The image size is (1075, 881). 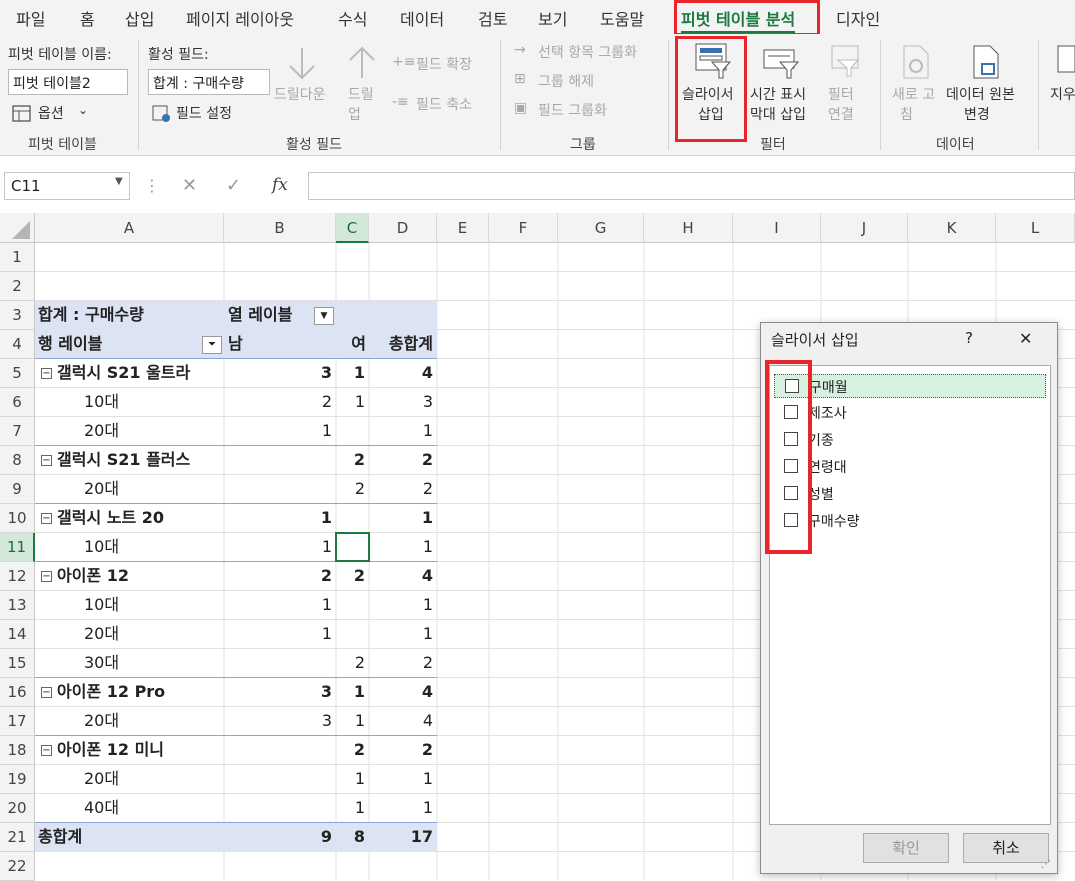 I want to click on pivot-row-label: 갤럭시 노트 20, so click(x=142, y=518).